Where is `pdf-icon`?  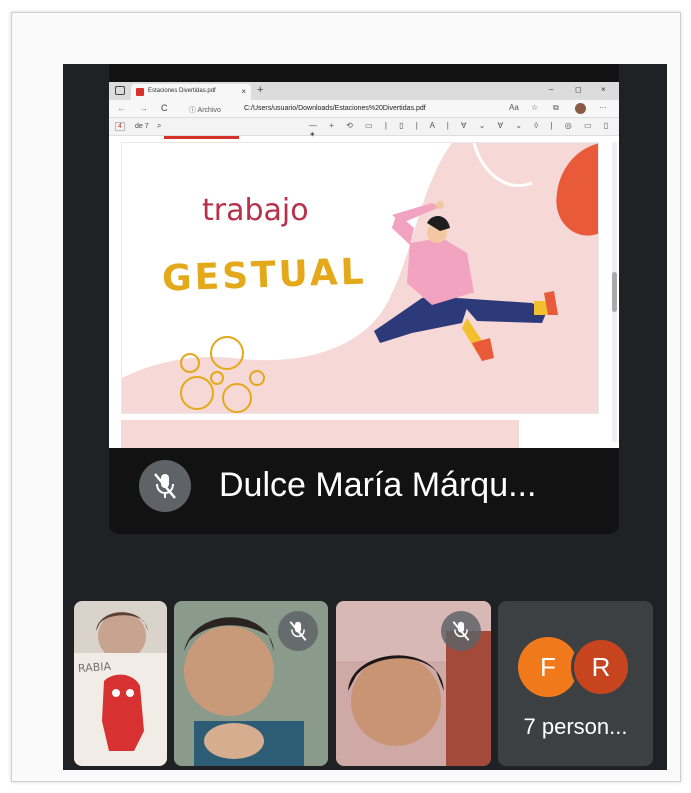 pdf-icon is located at coordinates (140, 92).